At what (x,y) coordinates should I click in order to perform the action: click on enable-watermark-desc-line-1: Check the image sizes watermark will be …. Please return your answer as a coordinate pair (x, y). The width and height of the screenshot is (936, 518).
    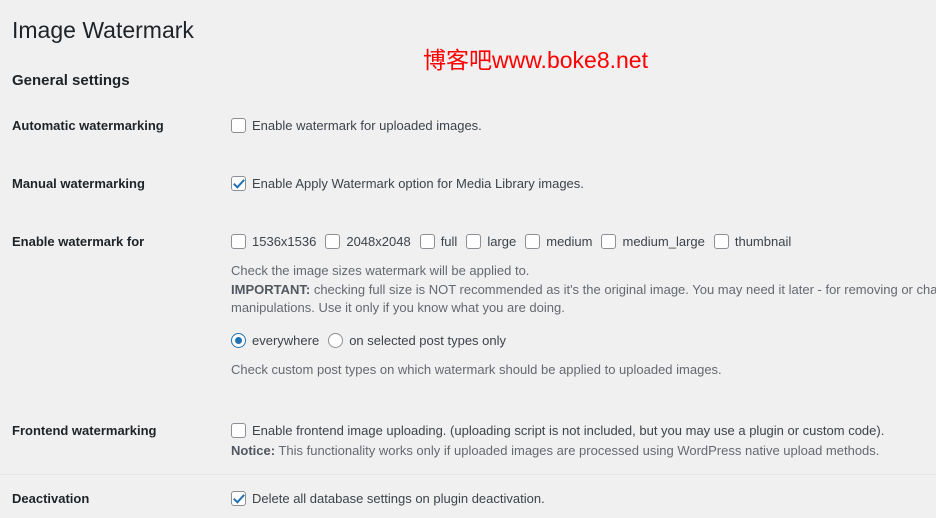
    Looking at the image, I should click on (380, 270).